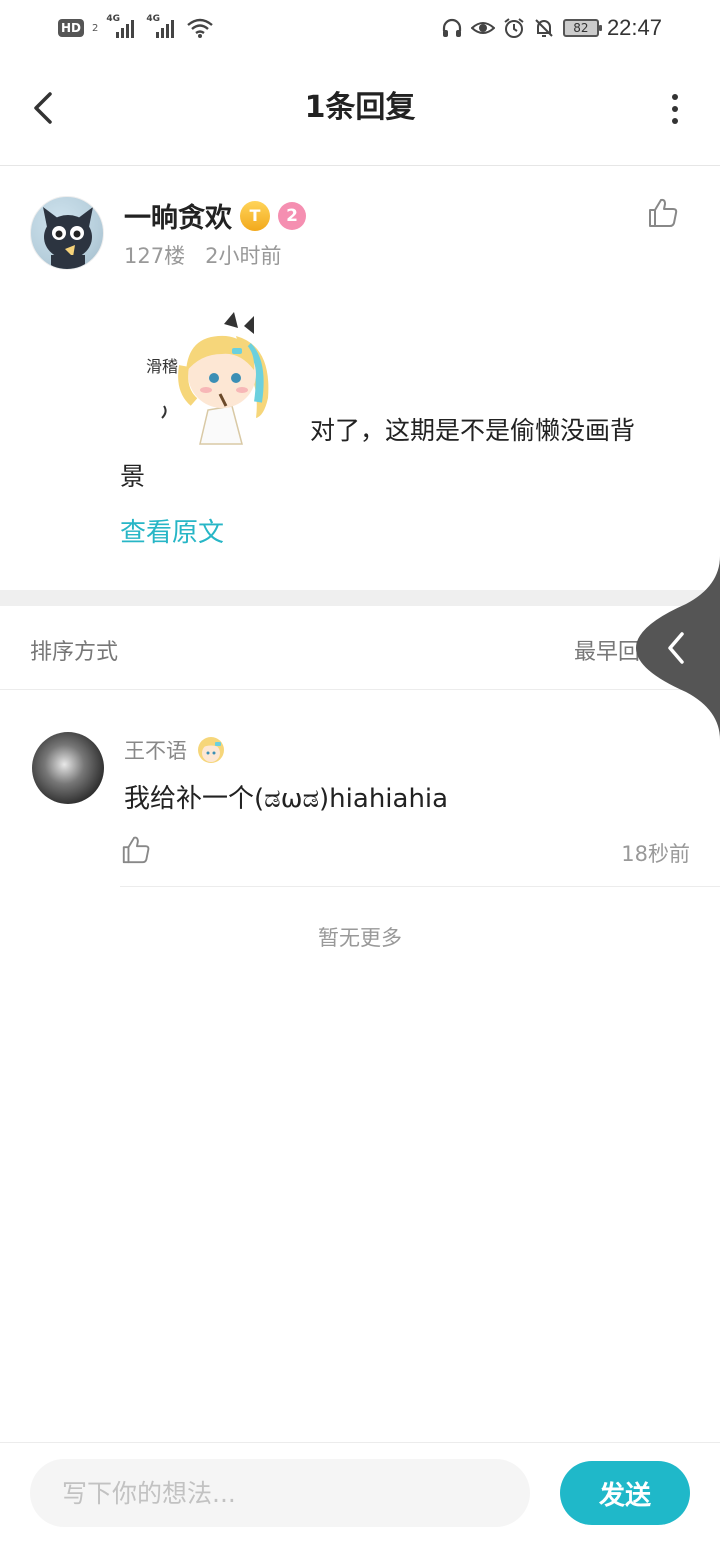  I want to click on alarm-icon, so click(514, 28).